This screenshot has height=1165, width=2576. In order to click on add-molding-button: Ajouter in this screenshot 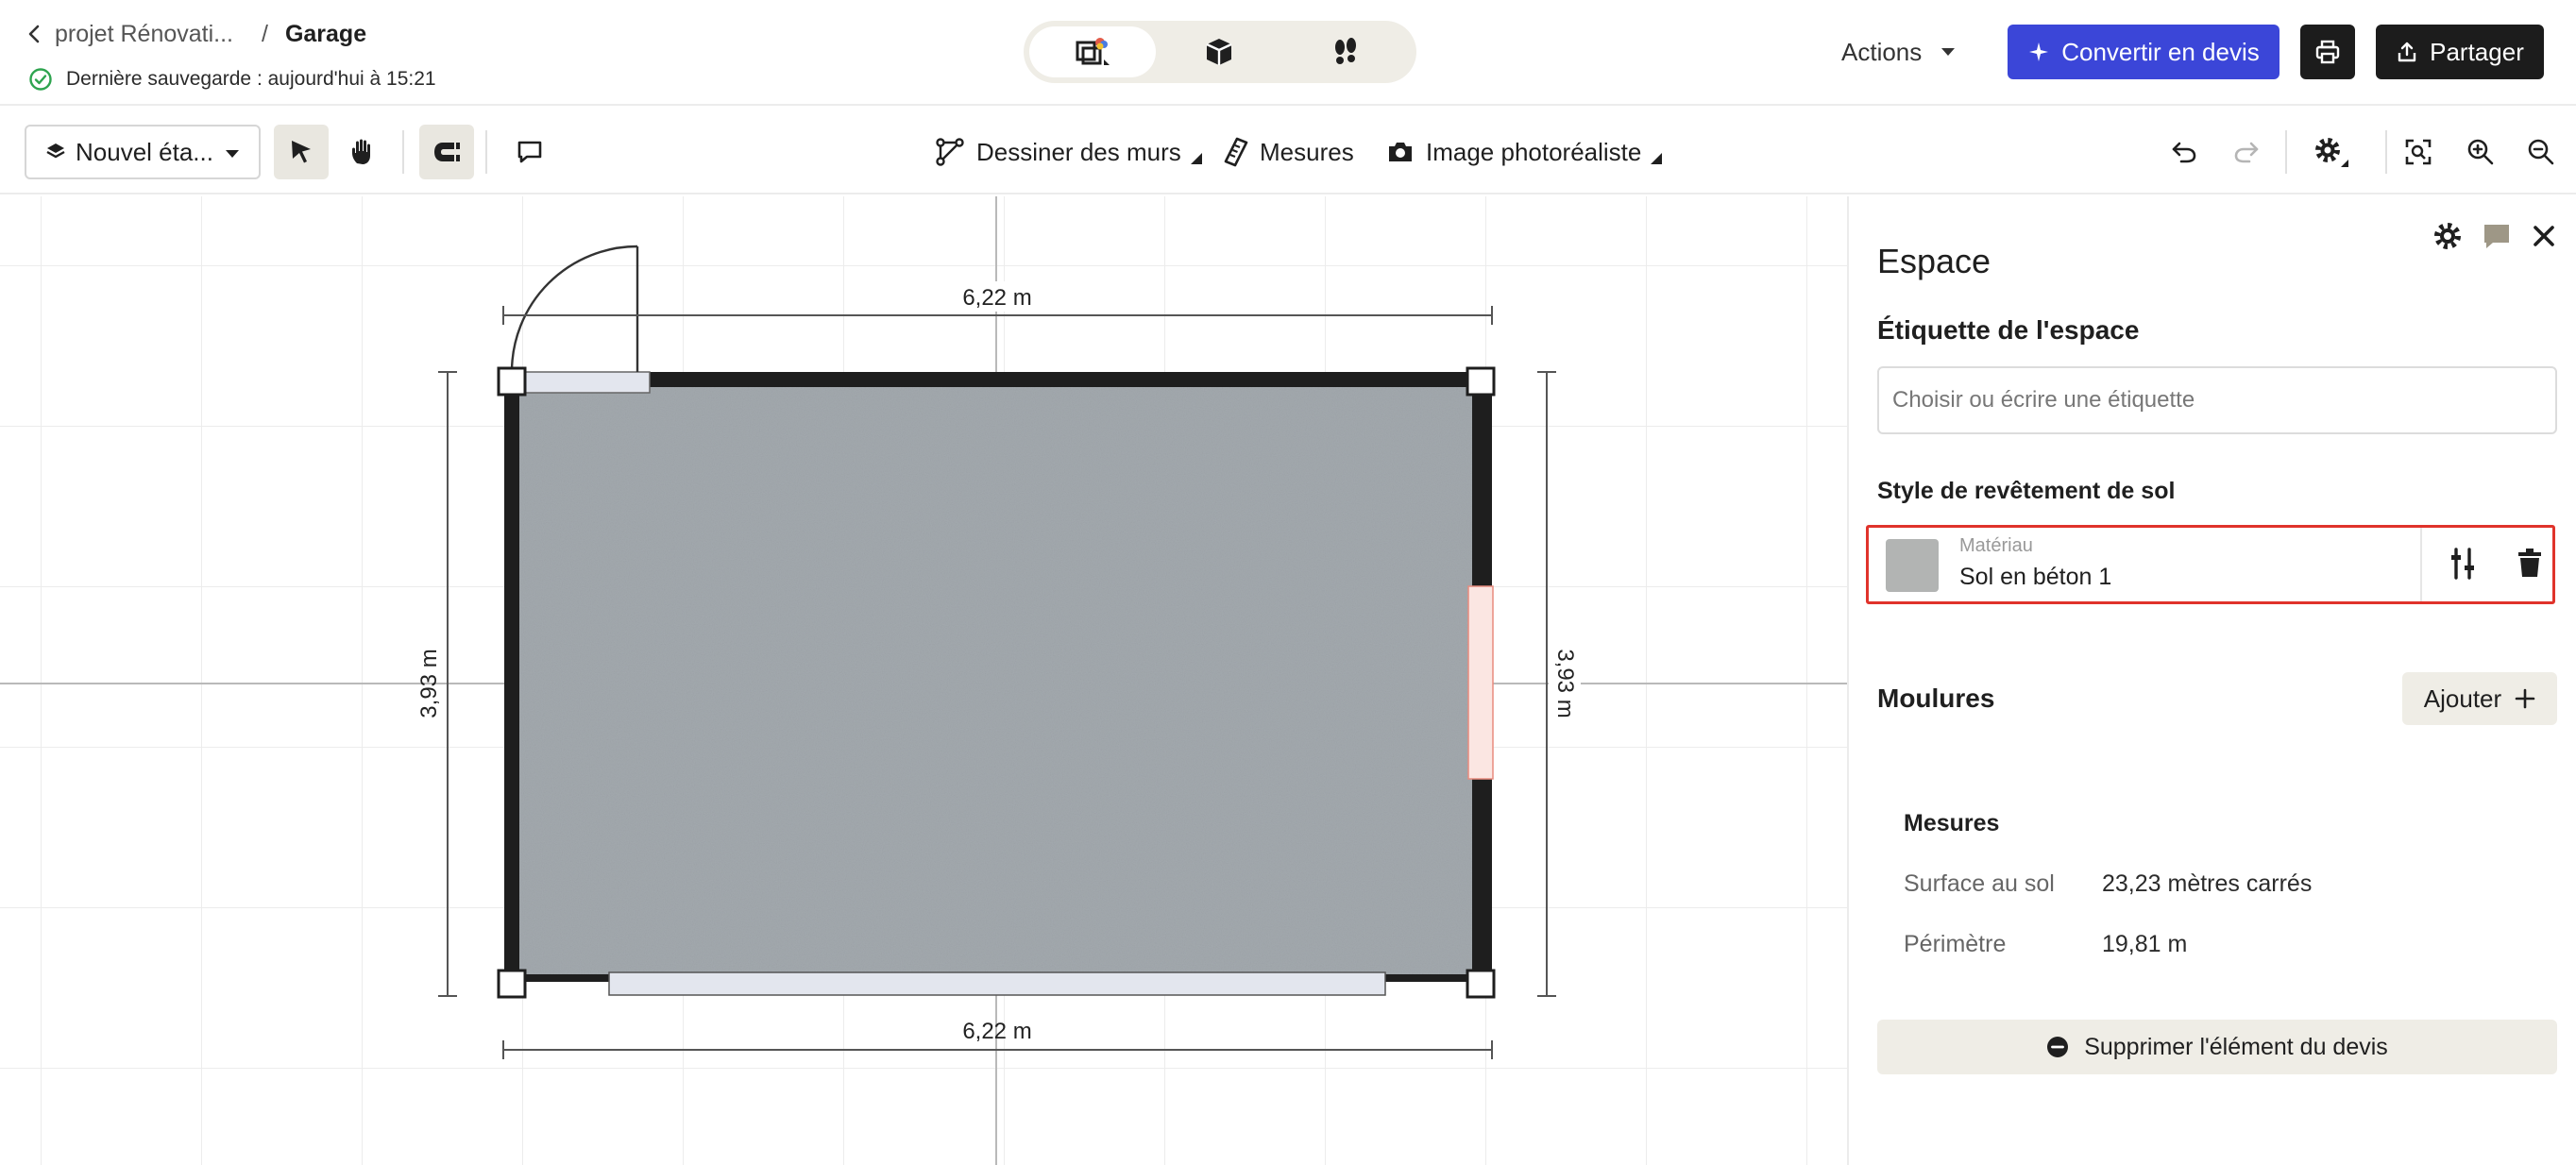, I will do `click(2479, 698)`.